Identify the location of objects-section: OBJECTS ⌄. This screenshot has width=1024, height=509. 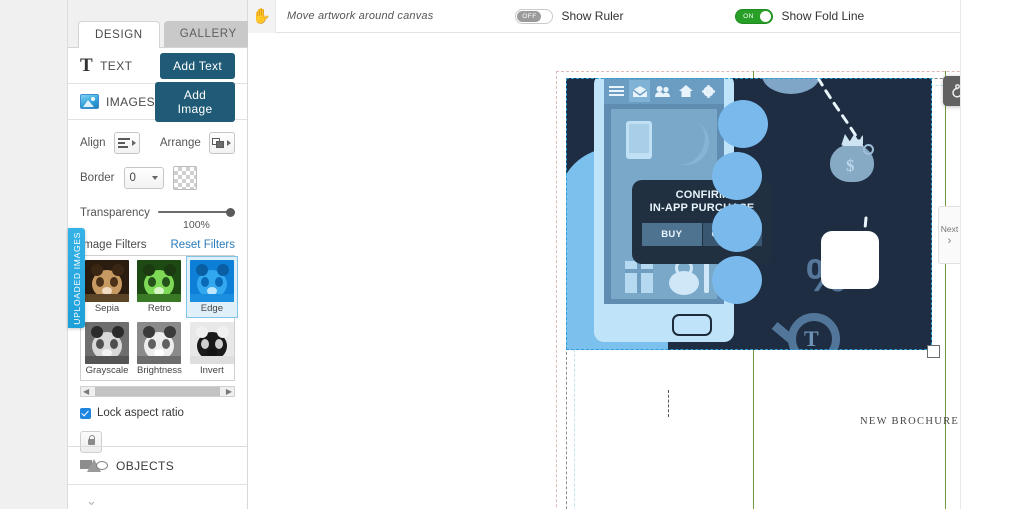
(158, 477).